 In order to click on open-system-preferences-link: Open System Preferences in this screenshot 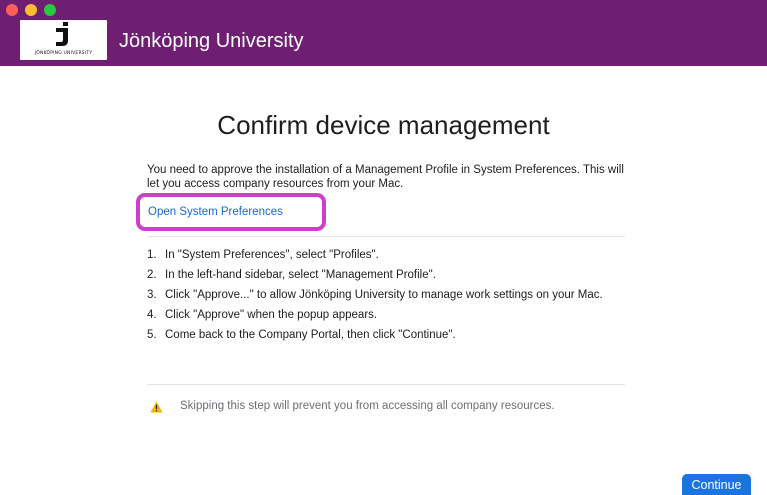, I will do `click(215, 212)`.